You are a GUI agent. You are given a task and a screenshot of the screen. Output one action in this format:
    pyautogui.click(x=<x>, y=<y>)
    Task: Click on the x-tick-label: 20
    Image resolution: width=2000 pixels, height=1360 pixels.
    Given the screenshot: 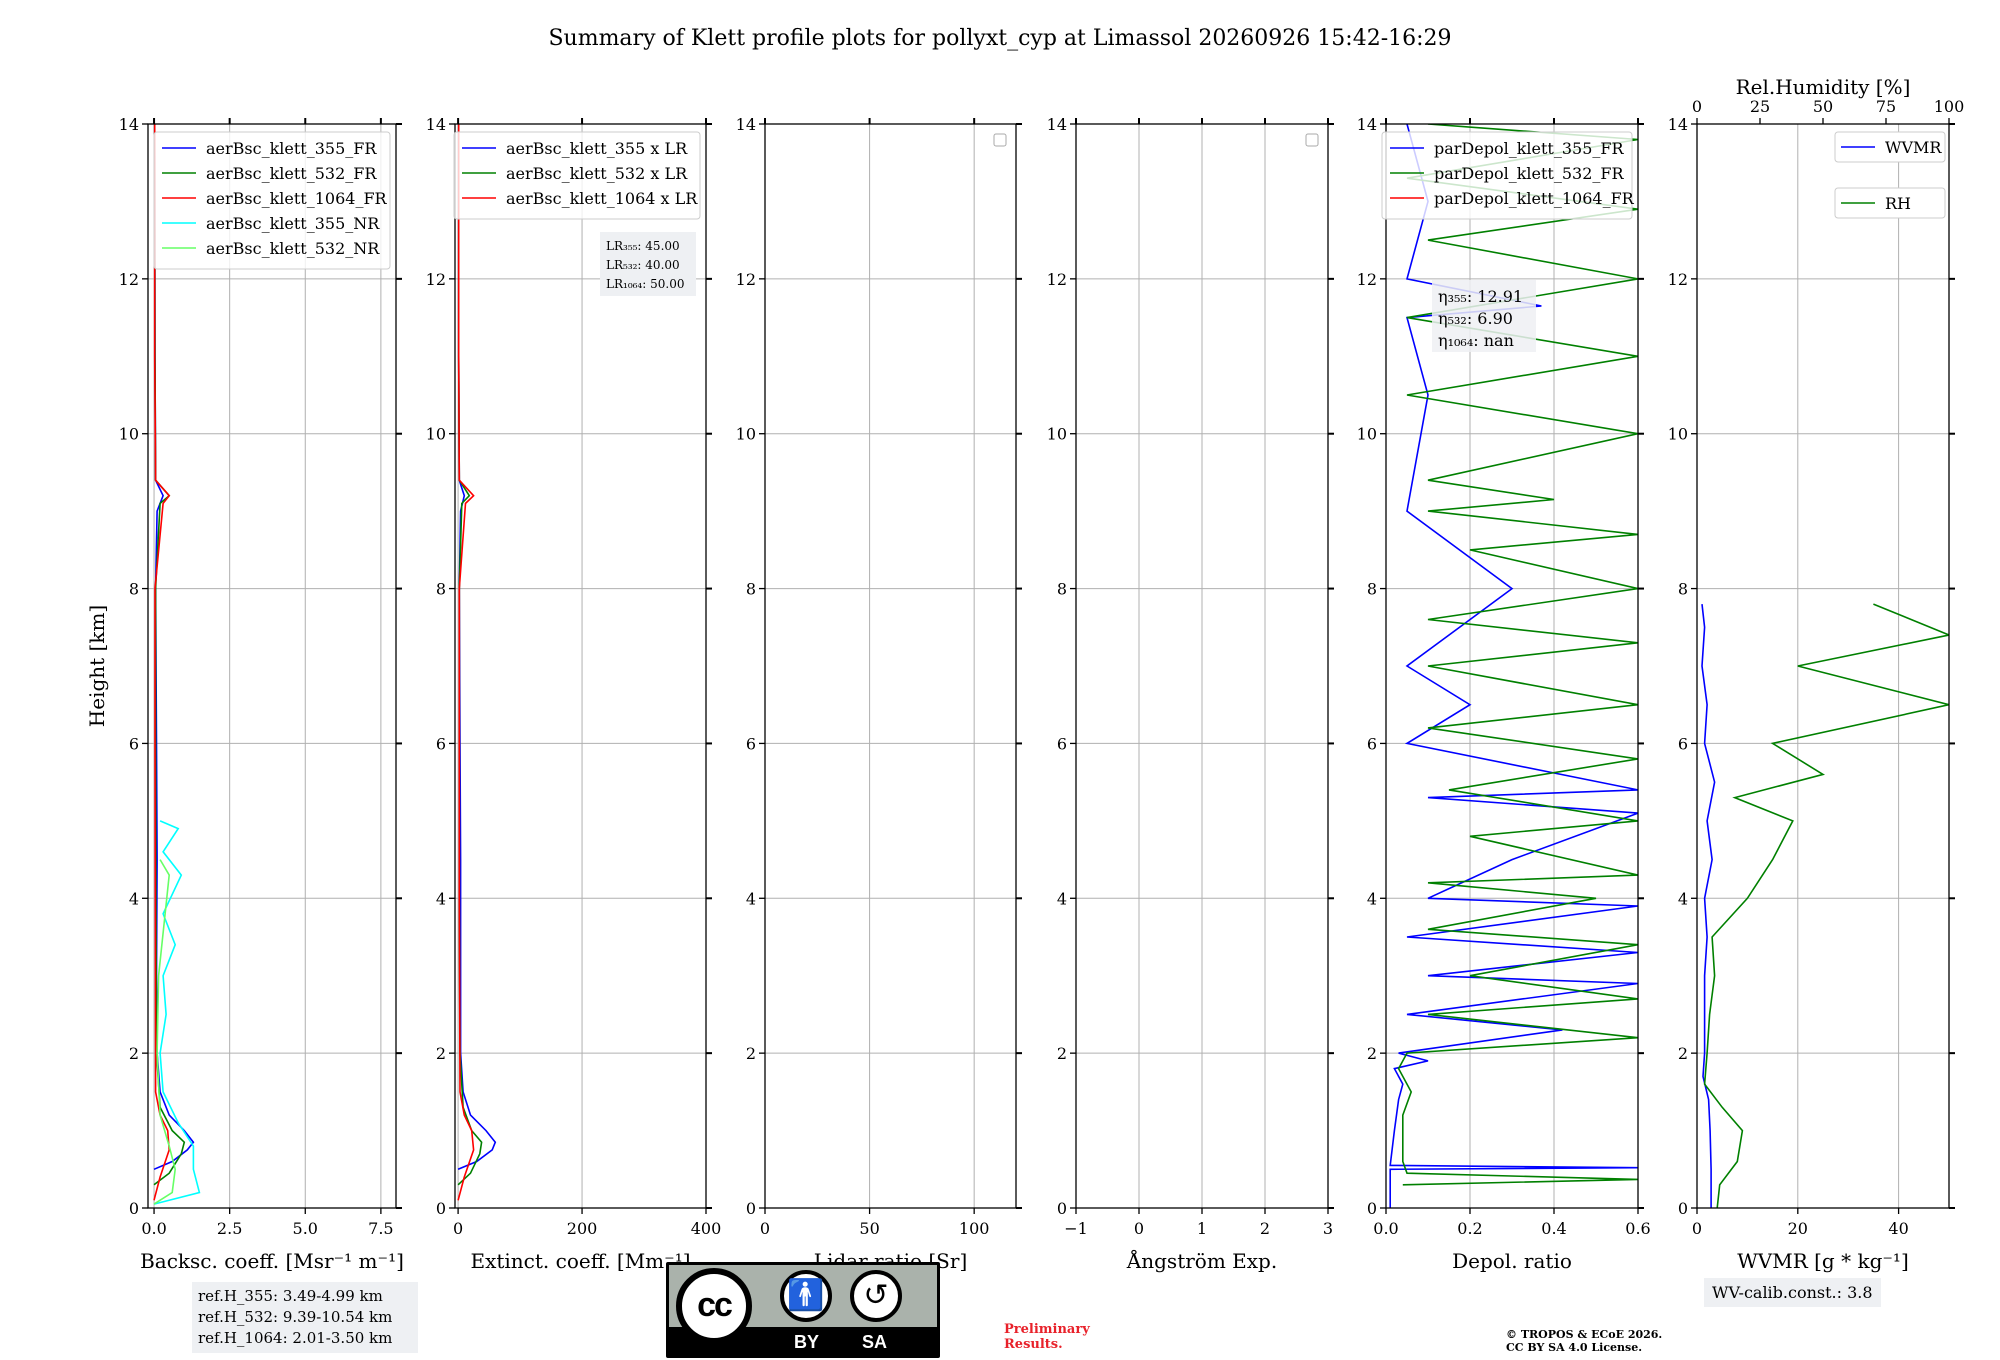 What is the action you would take?
    pyautogui.click(x=1798, y=1228)
    